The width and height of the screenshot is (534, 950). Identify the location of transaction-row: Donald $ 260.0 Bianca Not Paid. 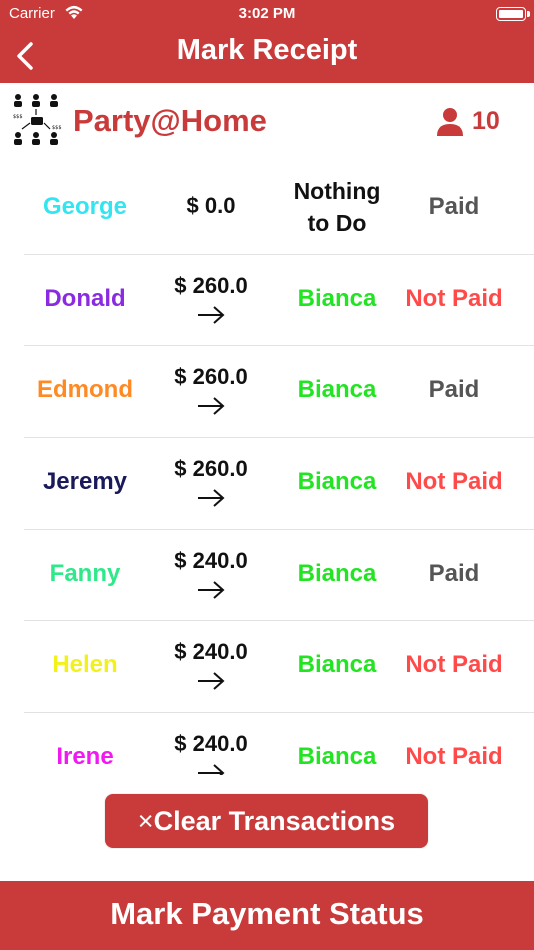
(279, 301).